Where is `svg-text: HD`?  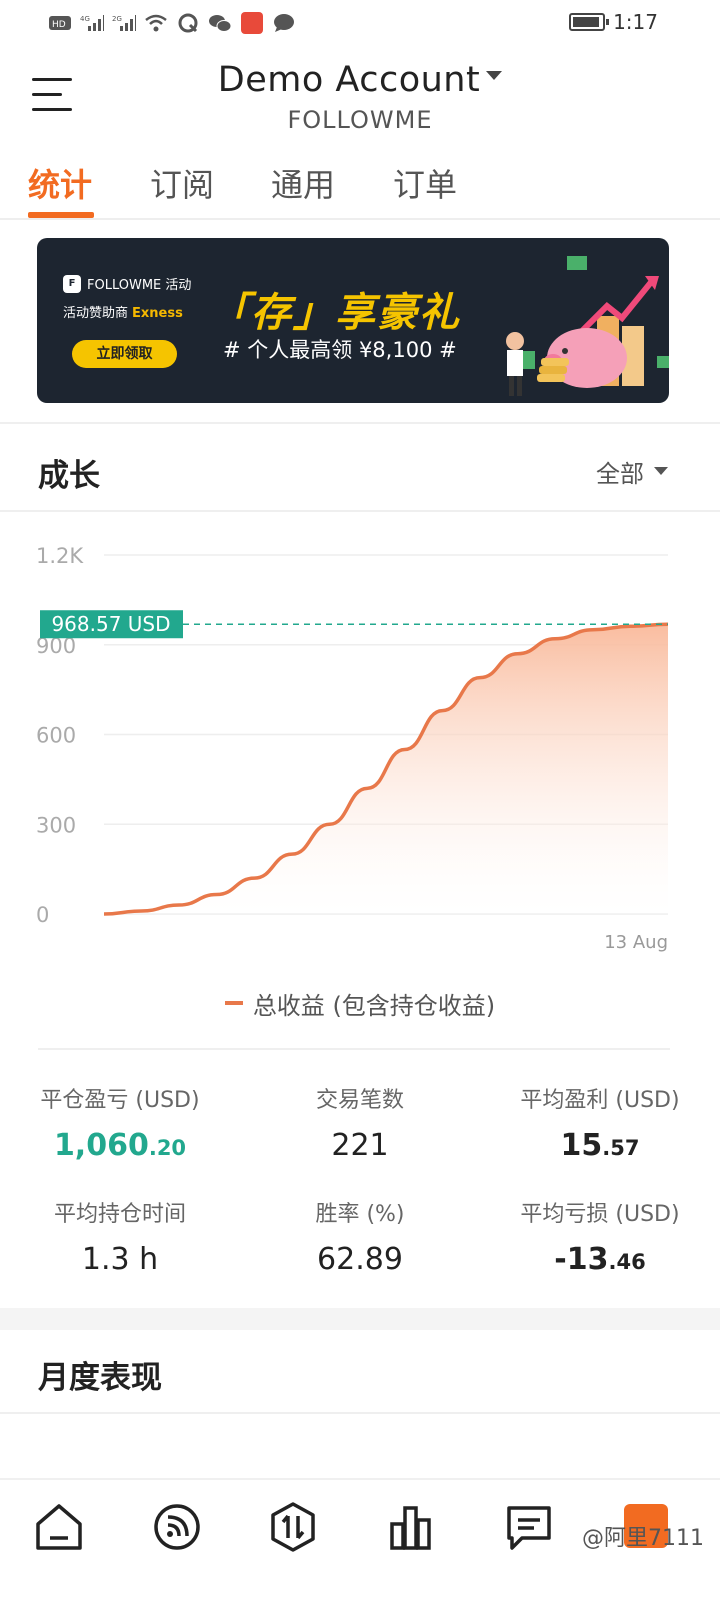
svg-text: HD is located at coordinates (59, 25).